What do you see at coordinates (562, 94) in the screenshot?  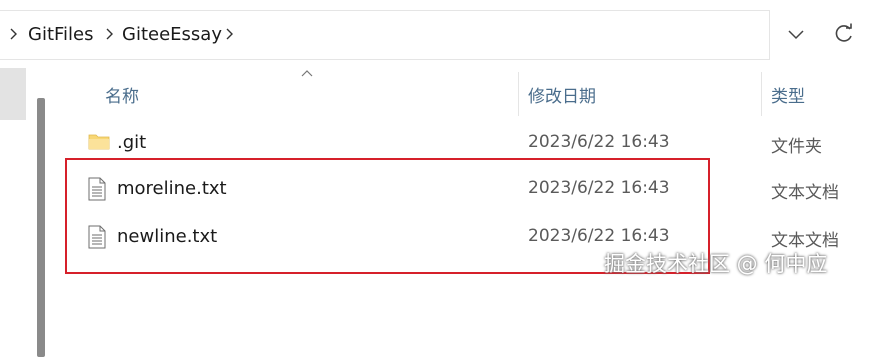 I see `column-header-date: 修改日期` at bounding box center [562, 94].